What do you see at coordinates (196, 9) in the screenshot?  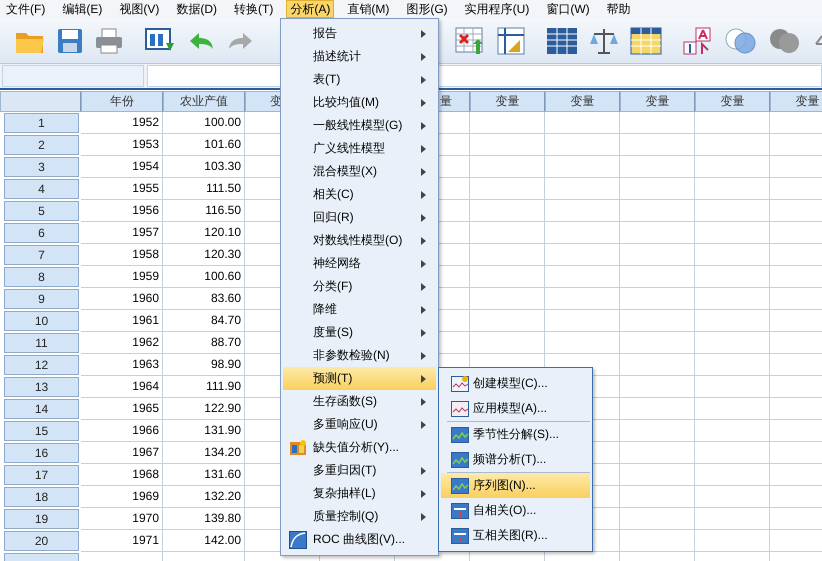 I see `menu-bar-item: 数据(D)` at bounding box center [196, 9].